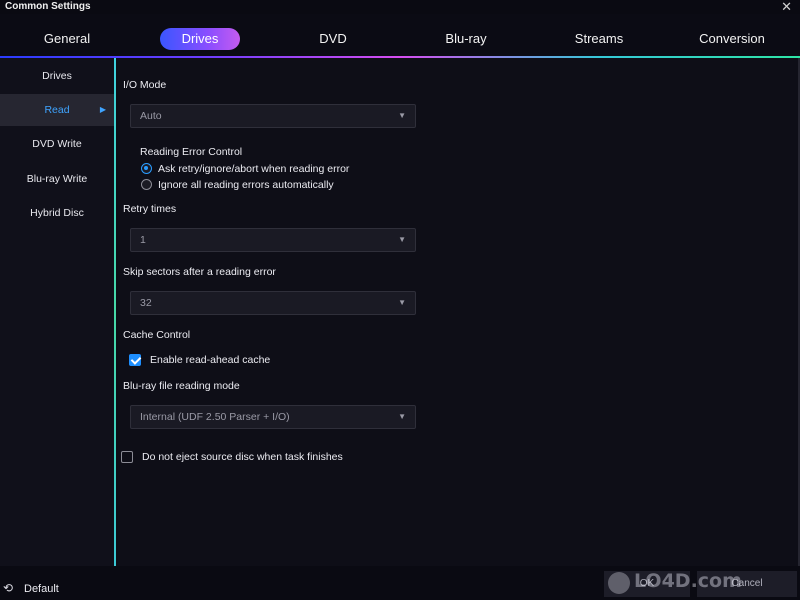  Describe the element at coordinates (67, 39) in the screenshot. I see `tab-general: General` at that location.